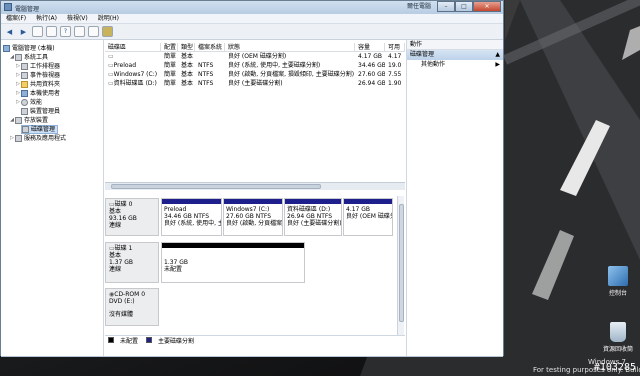 The height and width of the screenshot is (376, 640). What do you see at coordinates (133, 47) in the screenshot?
I see `col-volume: 磁碟區` at bounding box center [133, 47].